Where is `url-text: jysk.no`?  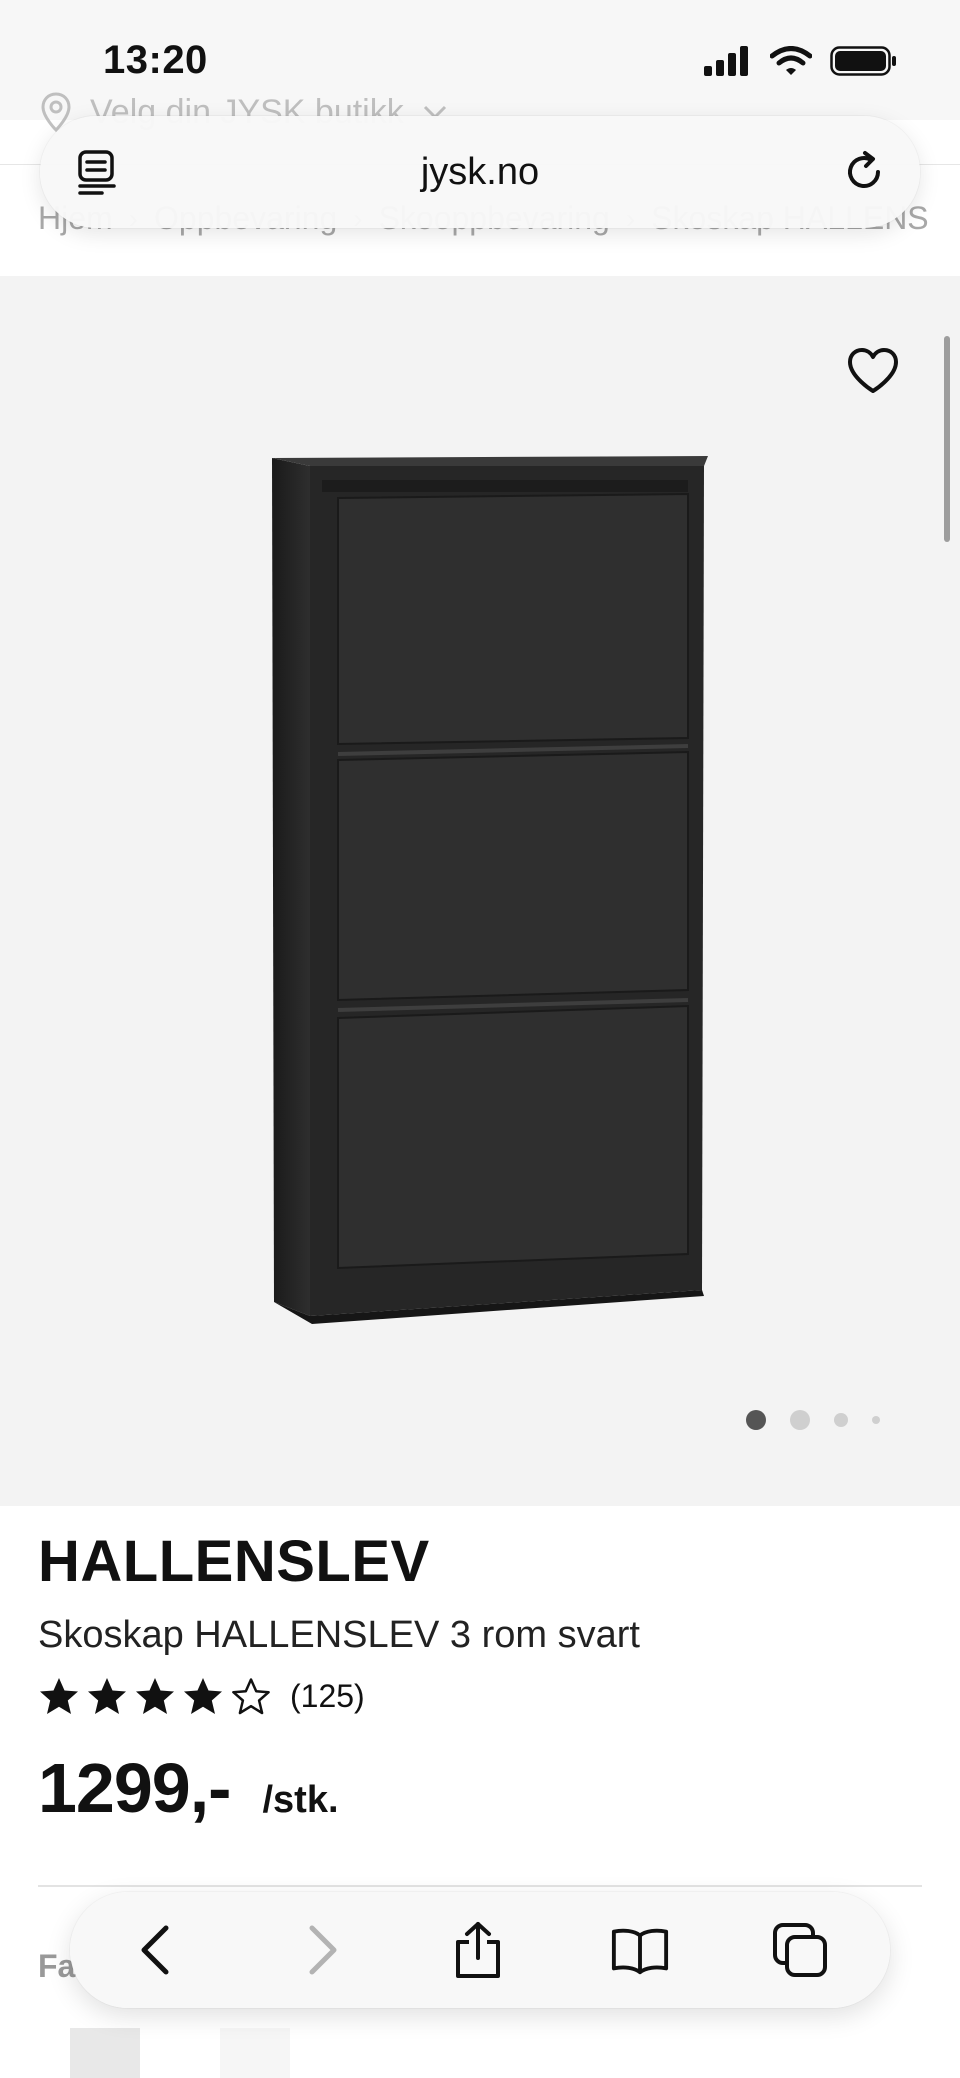 url-text: jysk.no is located at coordinates (480, 171).